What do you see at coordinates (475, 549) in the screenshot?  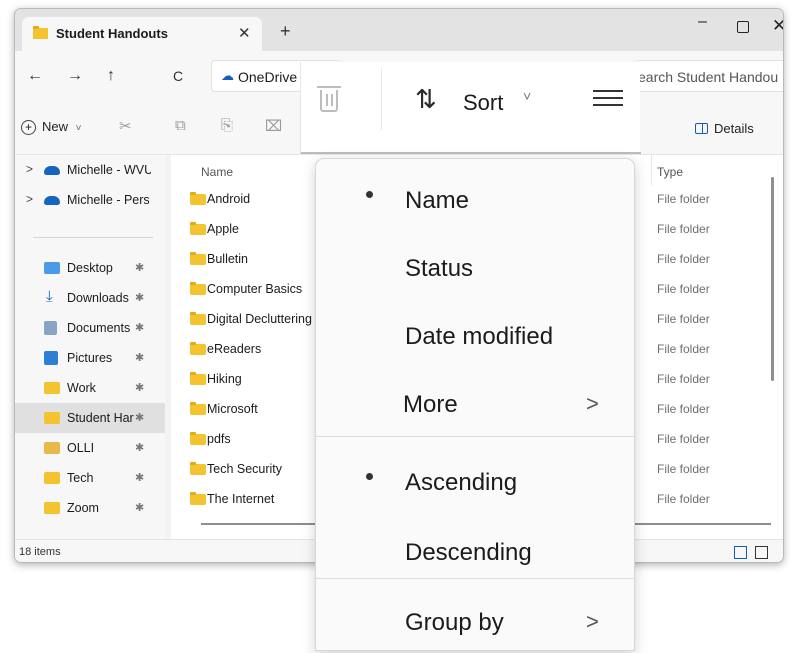 I see `menu-item-descending: Descending` at bounding box center [475, 549].